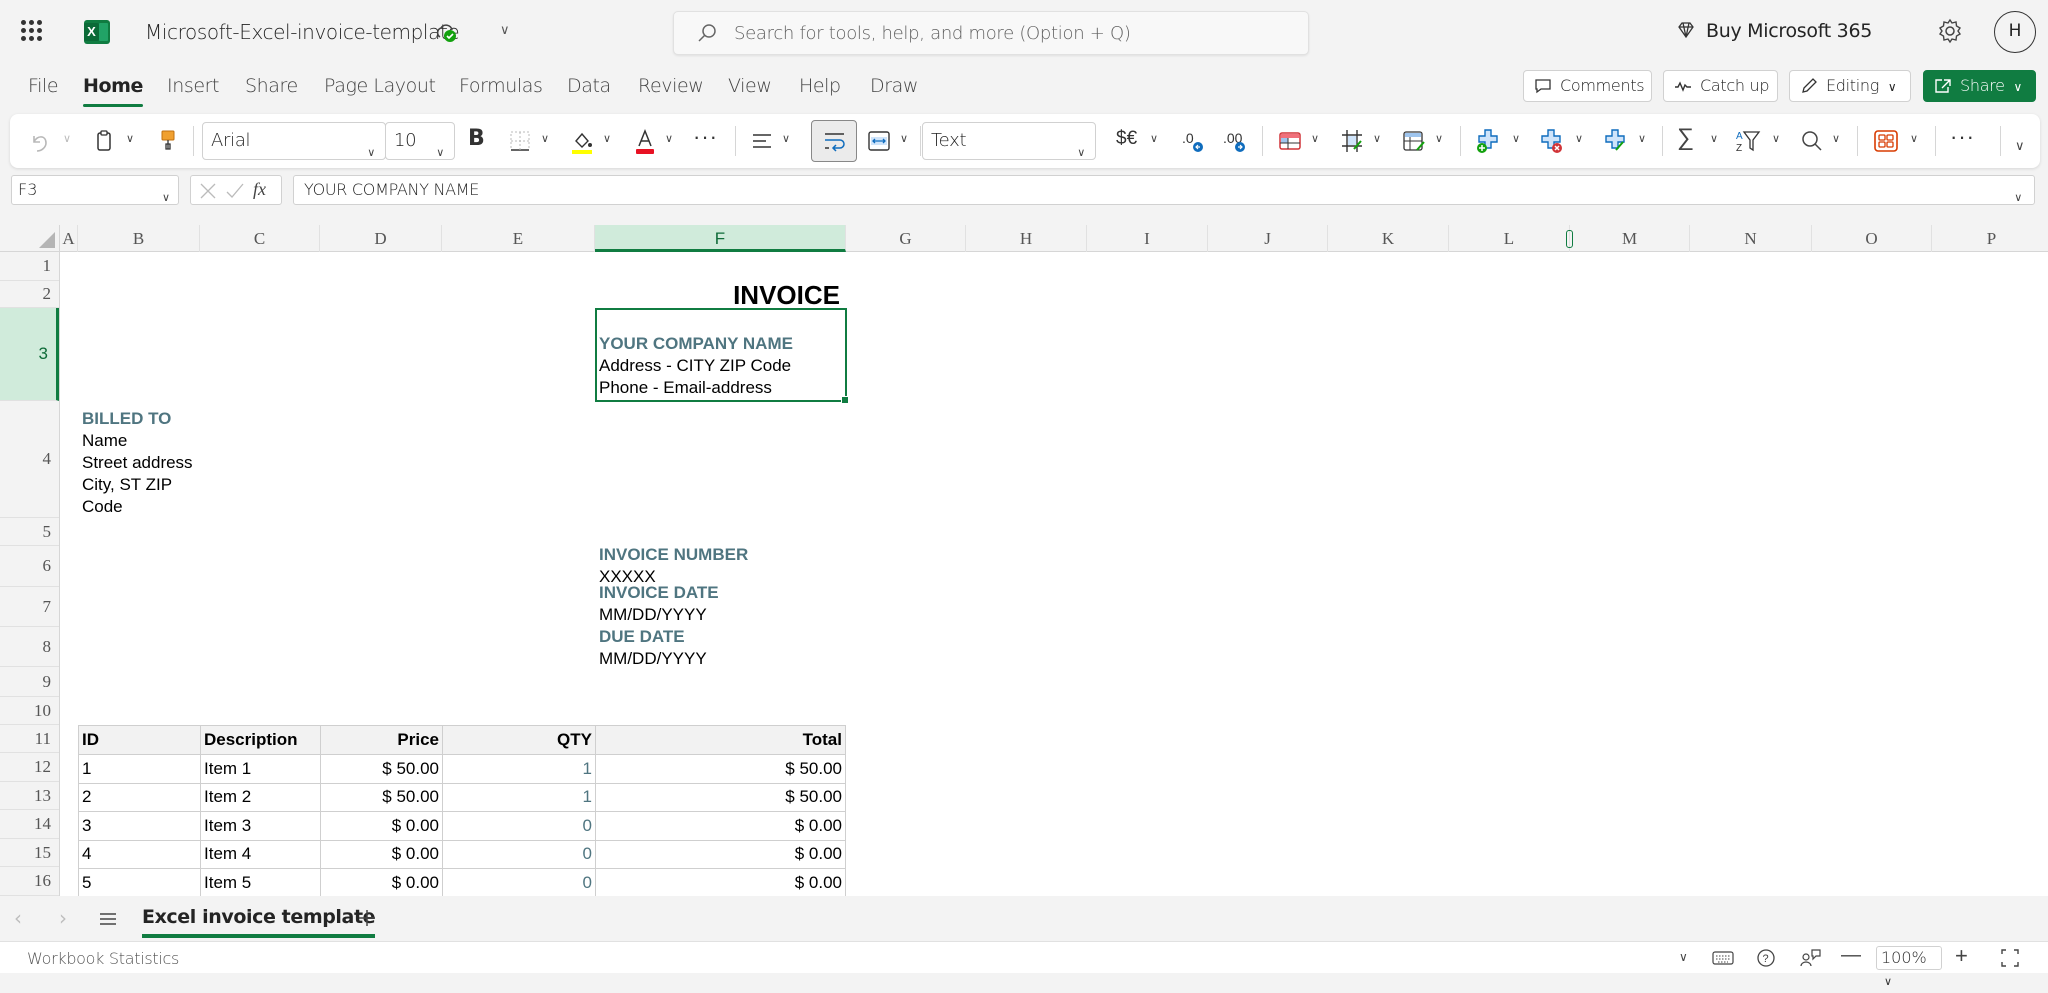 This screenshot has width=2048, height=993. I want to click on column-header-b: B, so click(139, 238).